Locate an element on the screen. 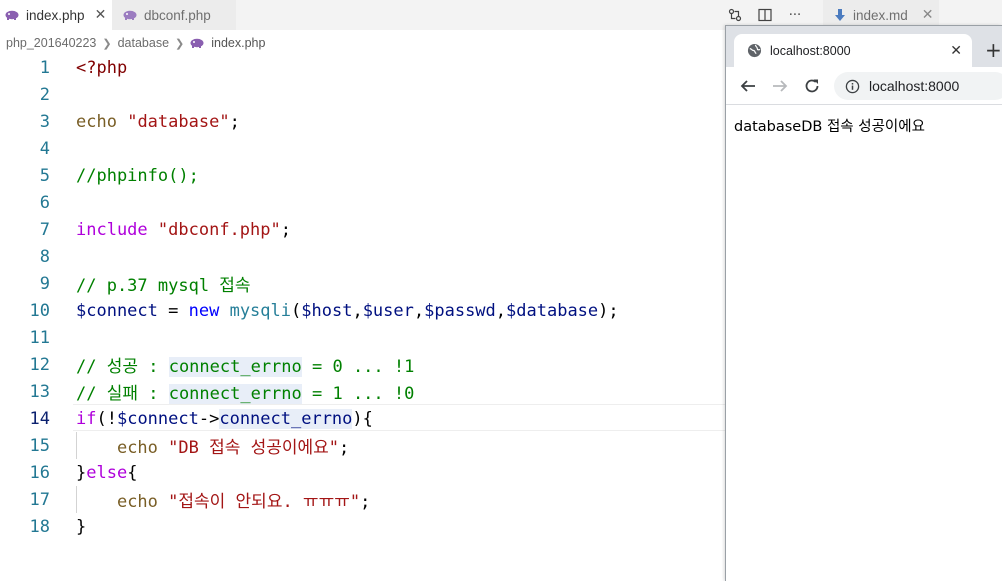  code-text: echo "접속이 안되요. ㅠㅠㅠ"; is located at coordinates (243, 502).